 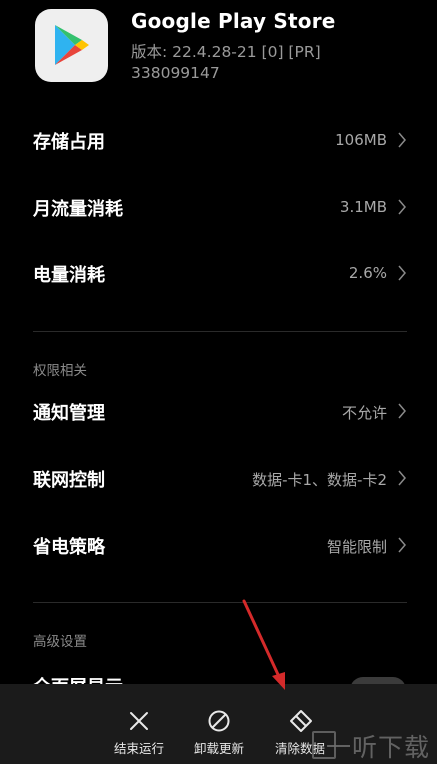 I want to click on annotation-arrow, so click(x=263, y=644).